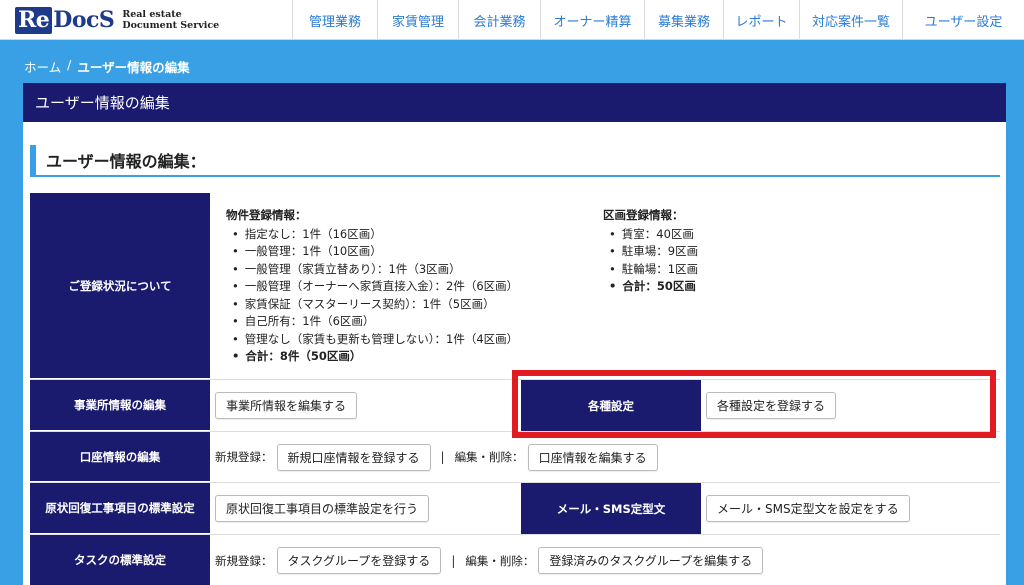  What do you see at coordinates (850, 20) in the screenshot?
I see `nav-cases: 対応案件一覧` at bounding box center [850, 20].